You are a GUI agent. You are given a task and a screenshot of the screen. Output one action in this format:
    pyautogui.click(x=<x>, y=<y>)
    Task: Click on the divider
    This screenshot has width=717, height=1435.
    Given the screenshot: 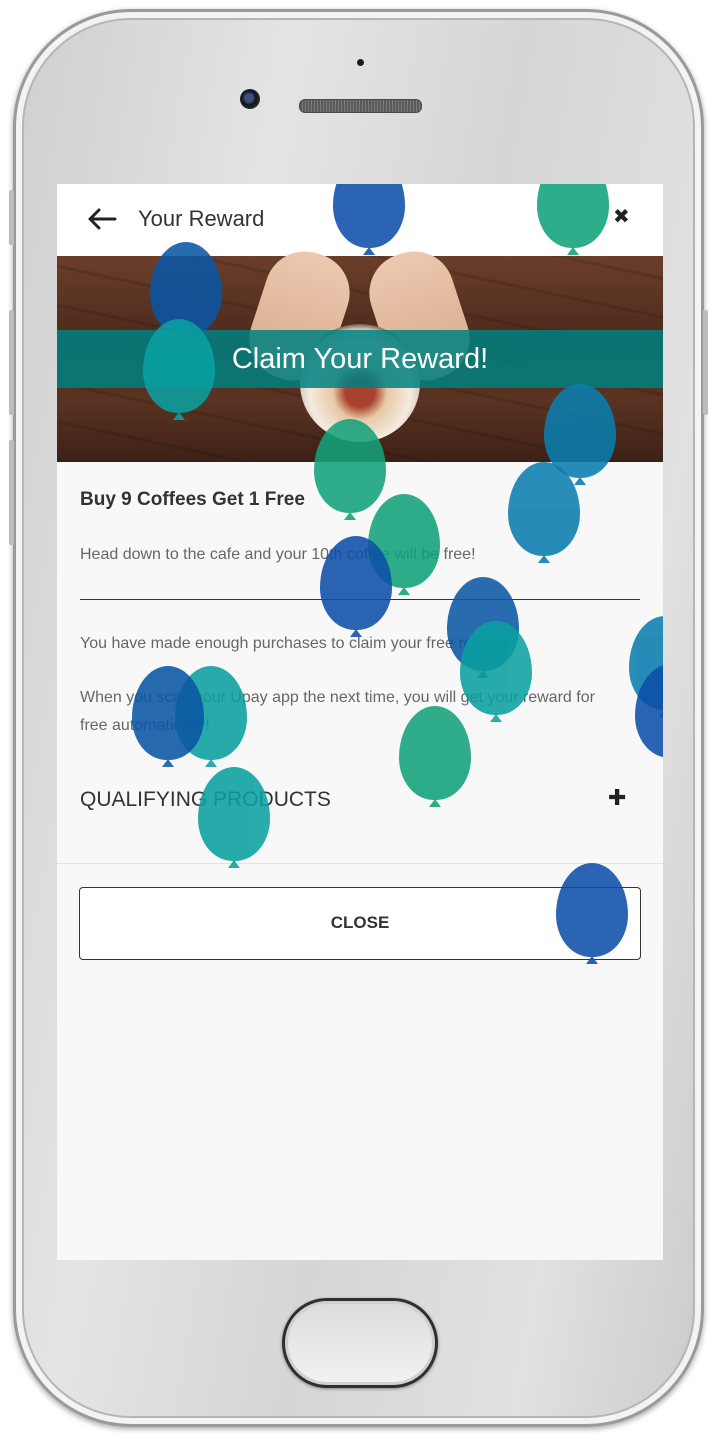 What is the action you would take?
    pyautogui.click(x=360, y=863)
    